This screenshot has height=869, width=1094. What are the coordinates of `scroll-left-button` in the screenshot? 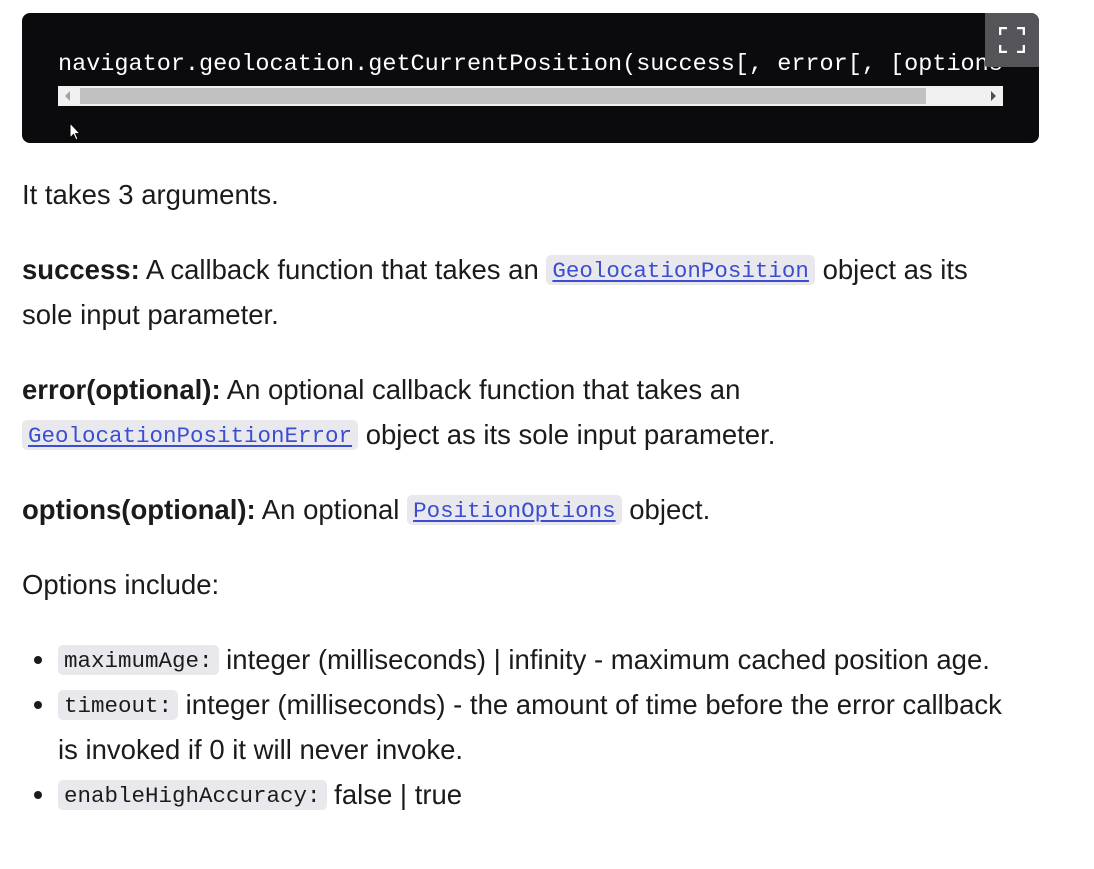 It's located at (68, 96).